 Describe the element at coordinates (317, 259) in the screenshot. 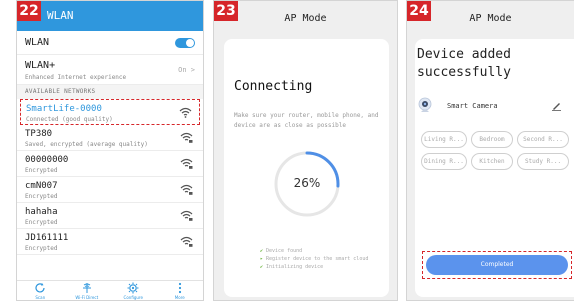

I see `step-label: Register device to the smart cloud` at that location.